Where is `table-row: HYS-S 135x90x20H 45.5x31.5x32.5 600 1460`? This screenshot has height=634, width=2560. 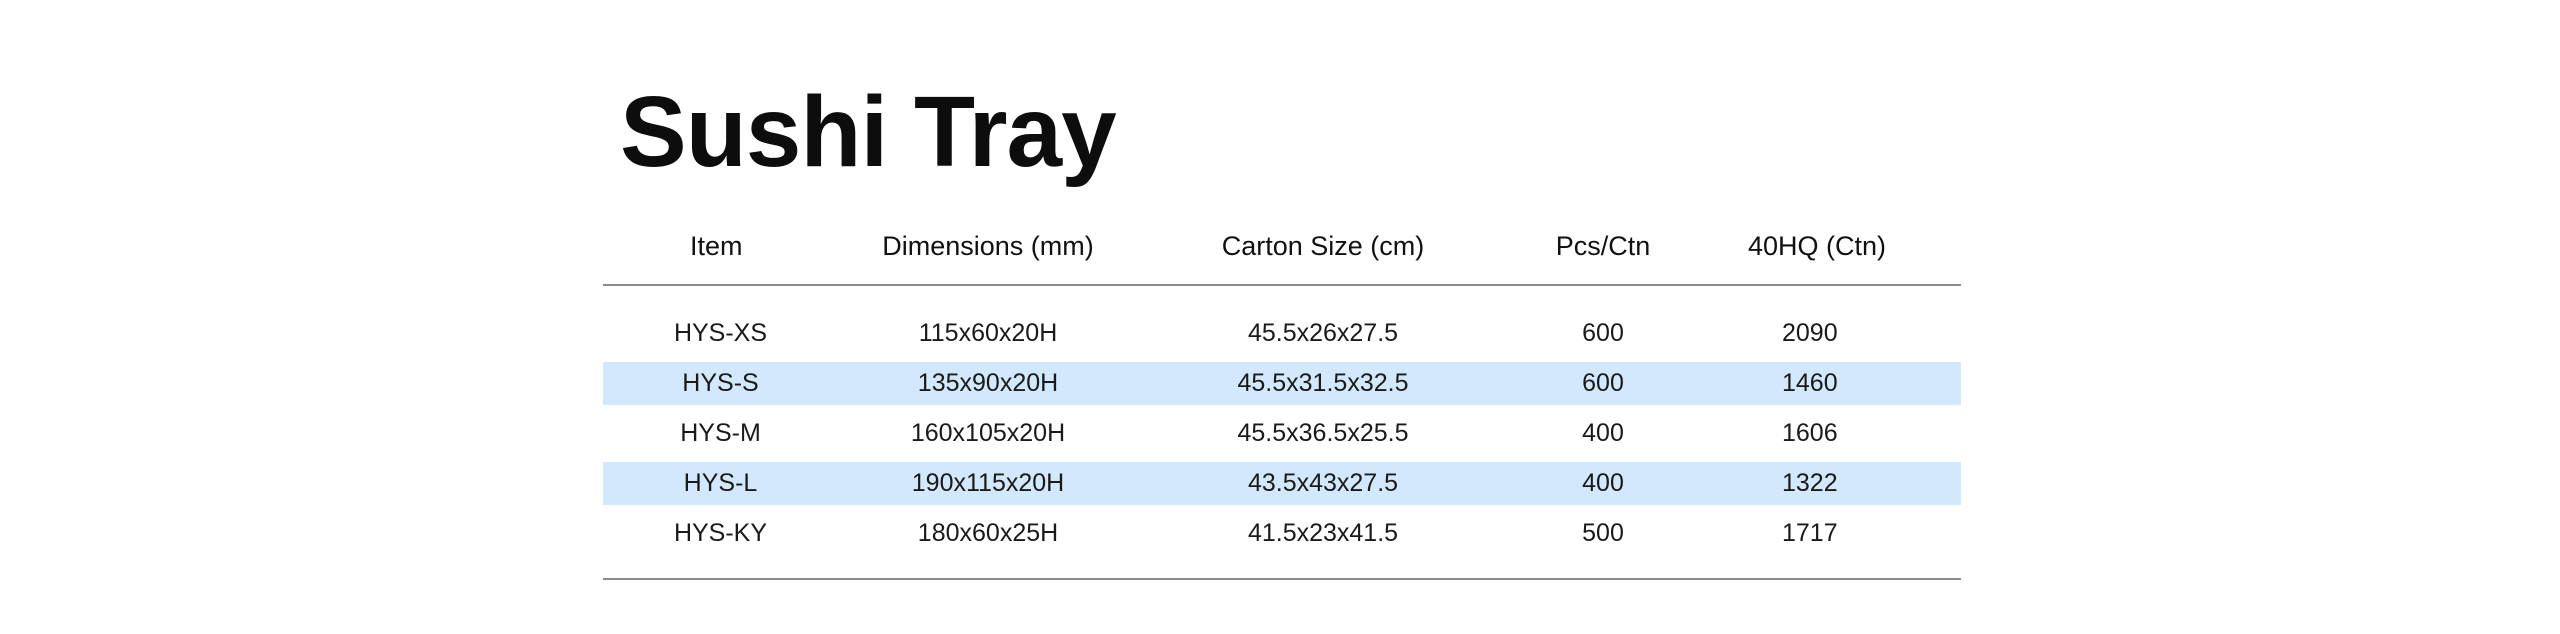 table-row: HYS-S 135x90x20H 45.5x31.5x32.5 600 1460 is located at coordinates (1282, 383).